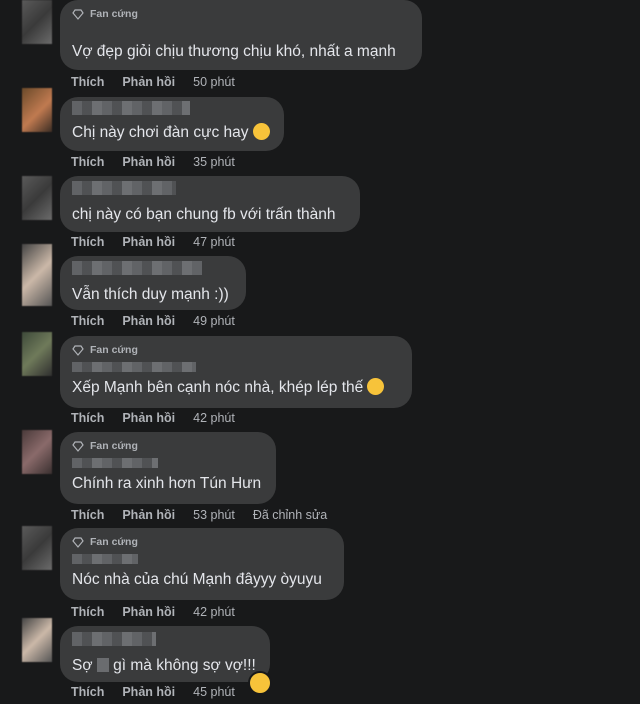  Describe the element at coordinates (261, 131) in the screenshot. I see `smile-emoji-icon` at that location.